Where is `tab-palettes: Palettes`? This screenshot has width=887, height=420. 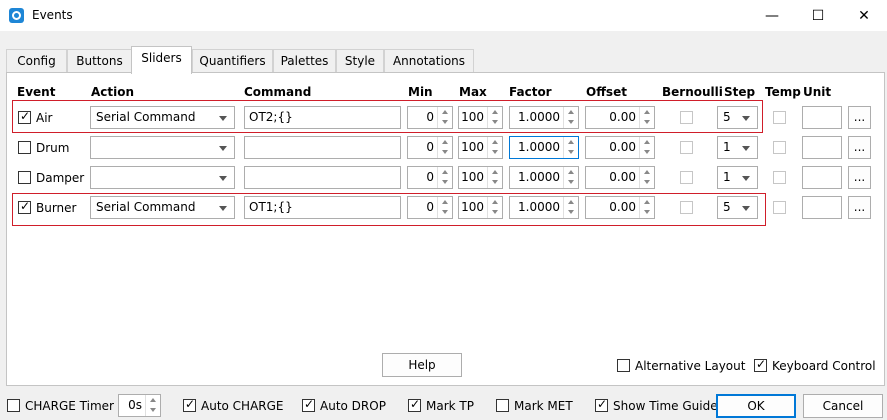 tab-palettes: Palettes is located at coordinates (304, 61).